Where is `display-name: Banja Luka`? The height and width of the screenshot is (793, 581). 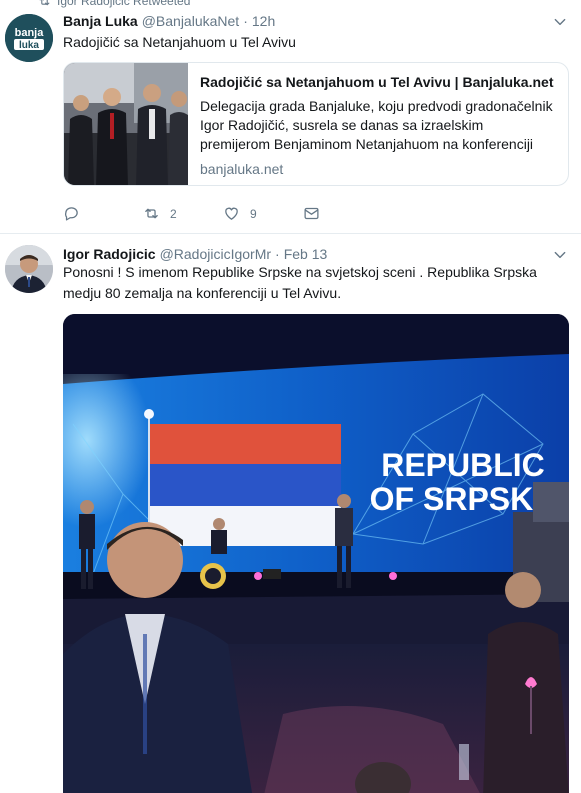
display-name: Banja Luka is located at coordinates (100, 21).